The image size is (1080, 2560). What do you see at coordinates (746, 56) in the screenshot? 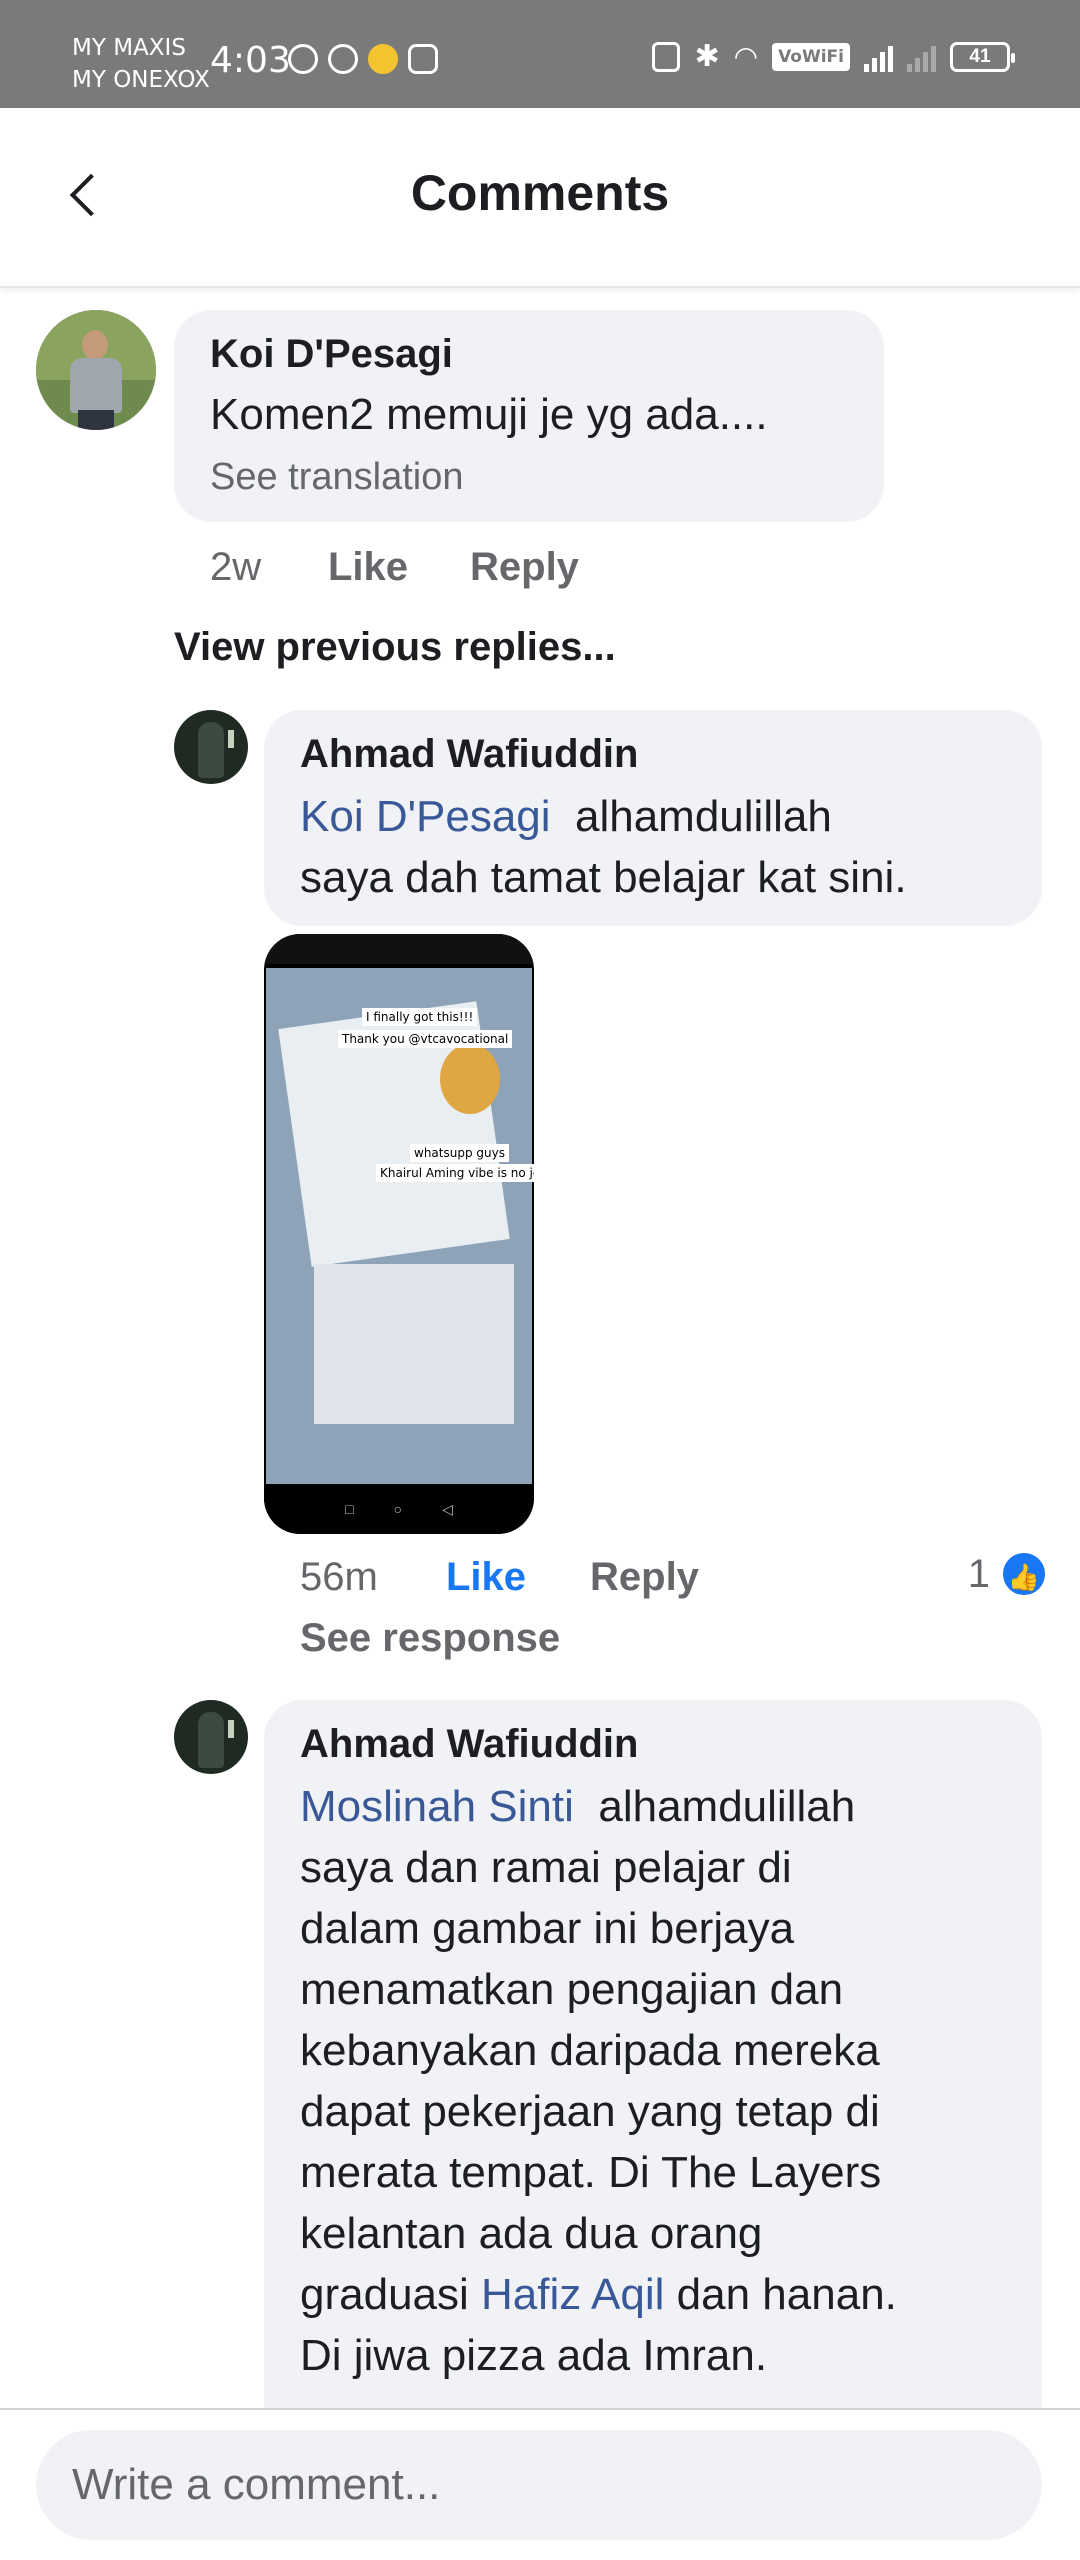
I see `wifi-icon: ◠` at bounding box center [746, 56].